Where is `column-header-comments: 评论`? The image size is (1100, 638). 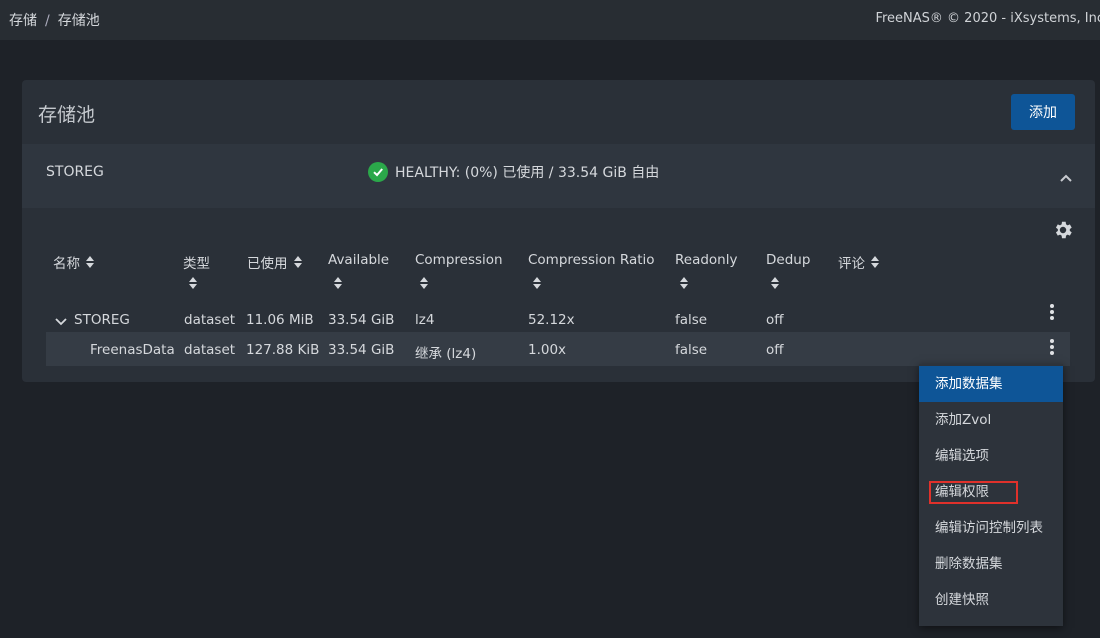 column-header-comments: 评论 is located at coordinates (858, 262).